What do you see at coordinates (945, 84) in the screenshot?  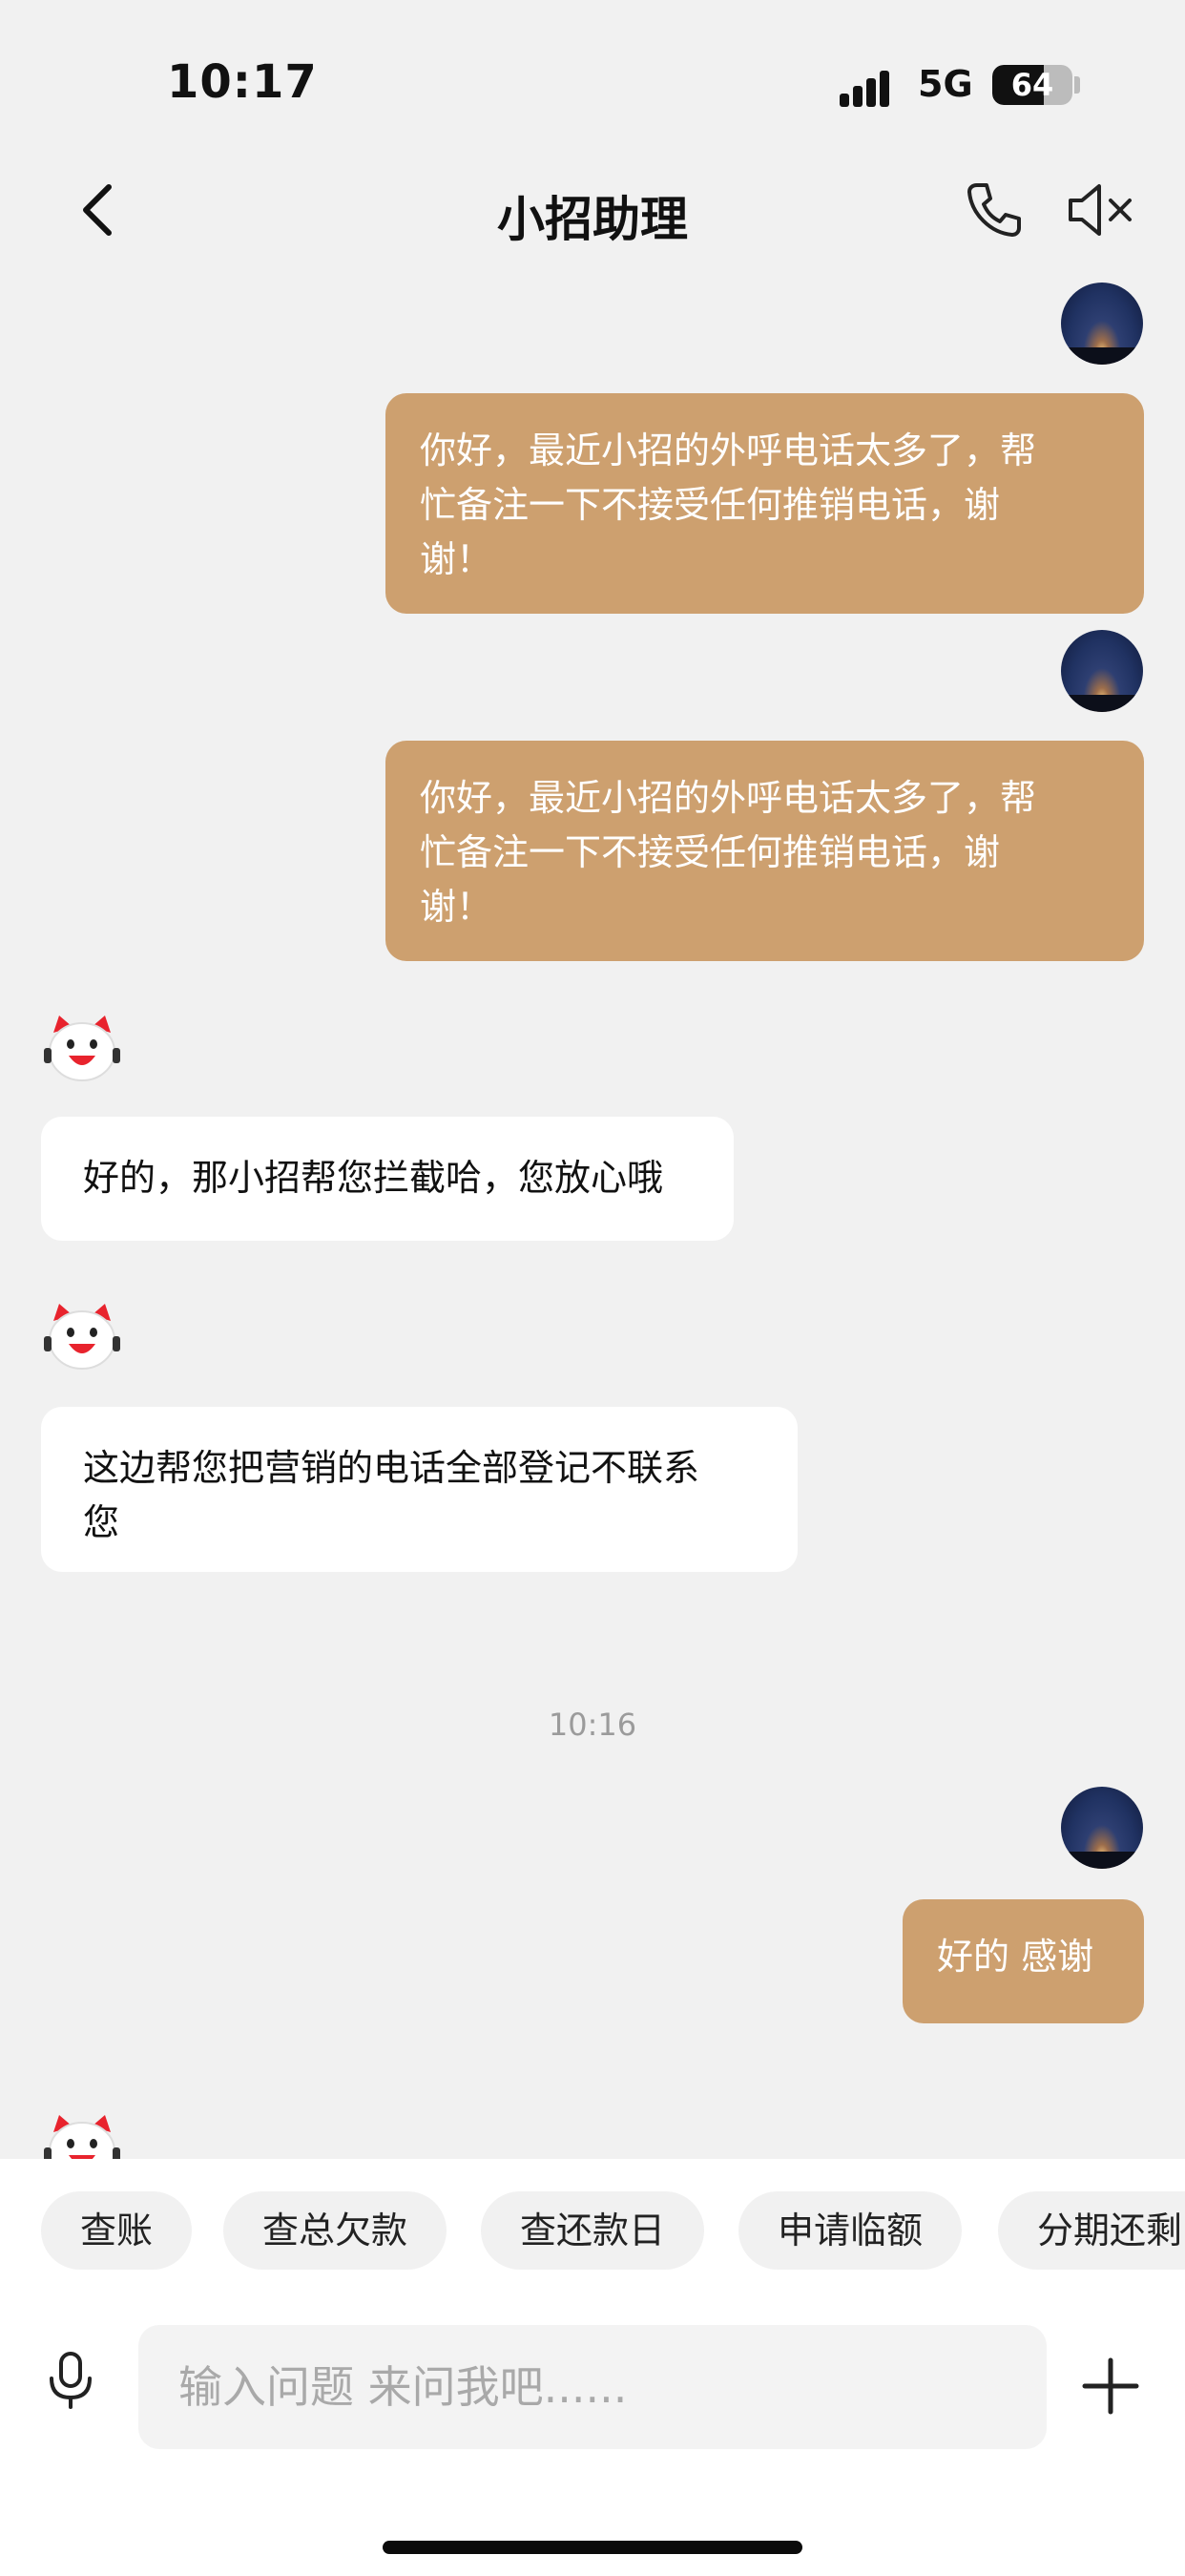 I see `network-type: 5G` at bounding box center [945, 84].